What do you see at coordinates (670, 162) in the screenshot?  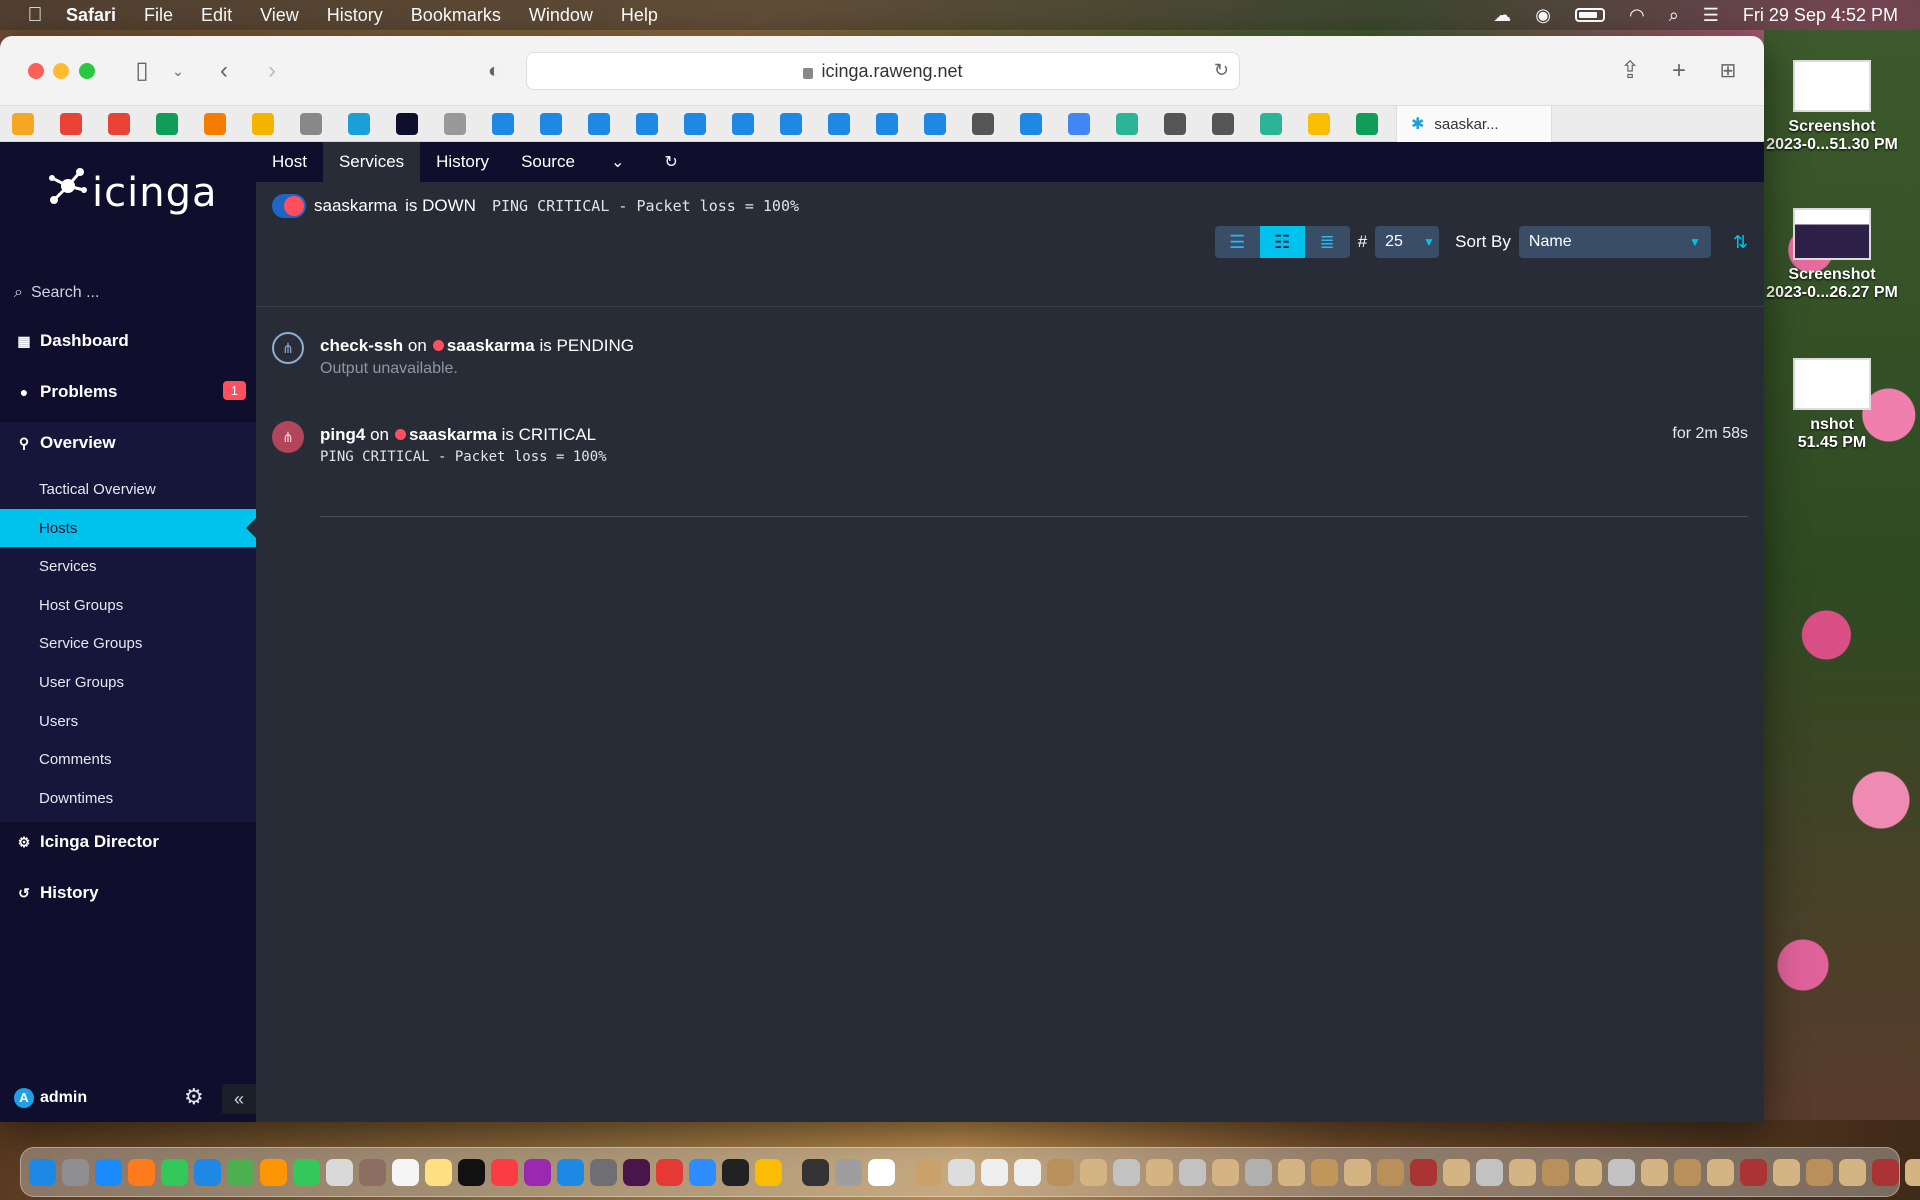 I see `refresh-icon: ↻` at bounding box center [670, 162].